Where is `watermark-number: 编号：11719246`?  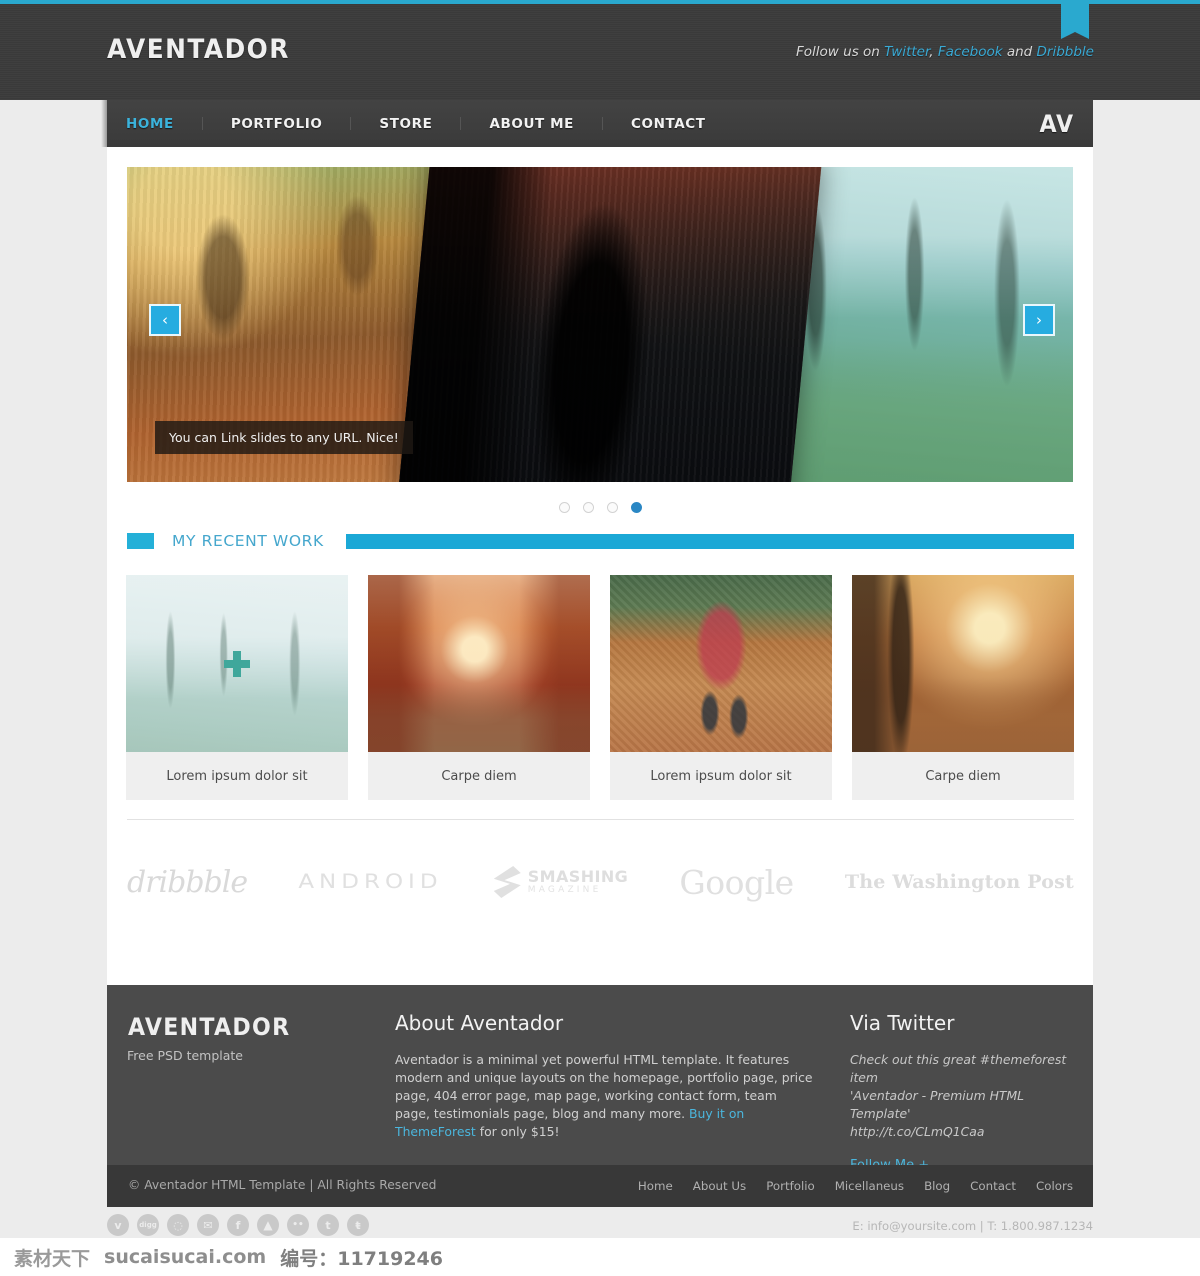
watermark-number: 编号：11719246 is located at coordinates (361, 1258).